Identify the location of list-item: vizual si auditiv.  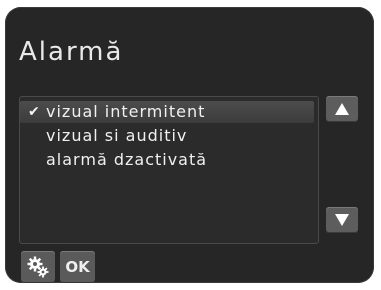
(167, 136).